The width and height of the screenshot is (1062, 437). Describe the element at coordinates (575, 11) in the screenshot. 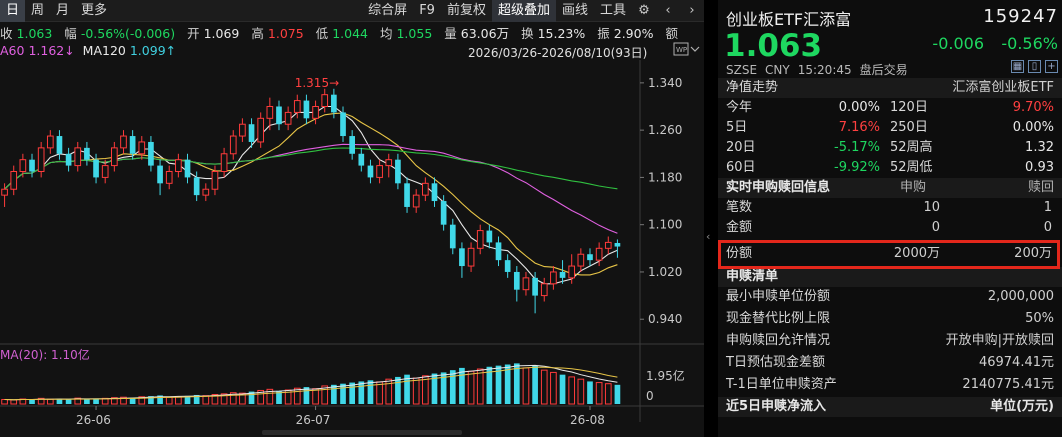

I see `draw-line-button: 画线` at that location.